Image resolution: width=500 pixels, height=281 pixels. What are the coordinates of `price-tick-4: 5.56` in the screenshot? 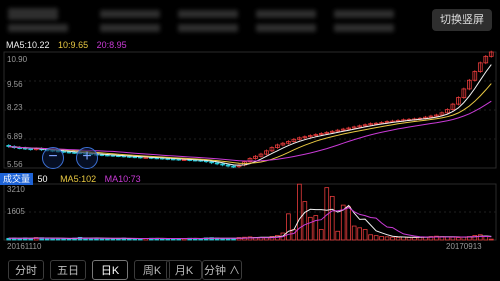 It's located at (15, 164).